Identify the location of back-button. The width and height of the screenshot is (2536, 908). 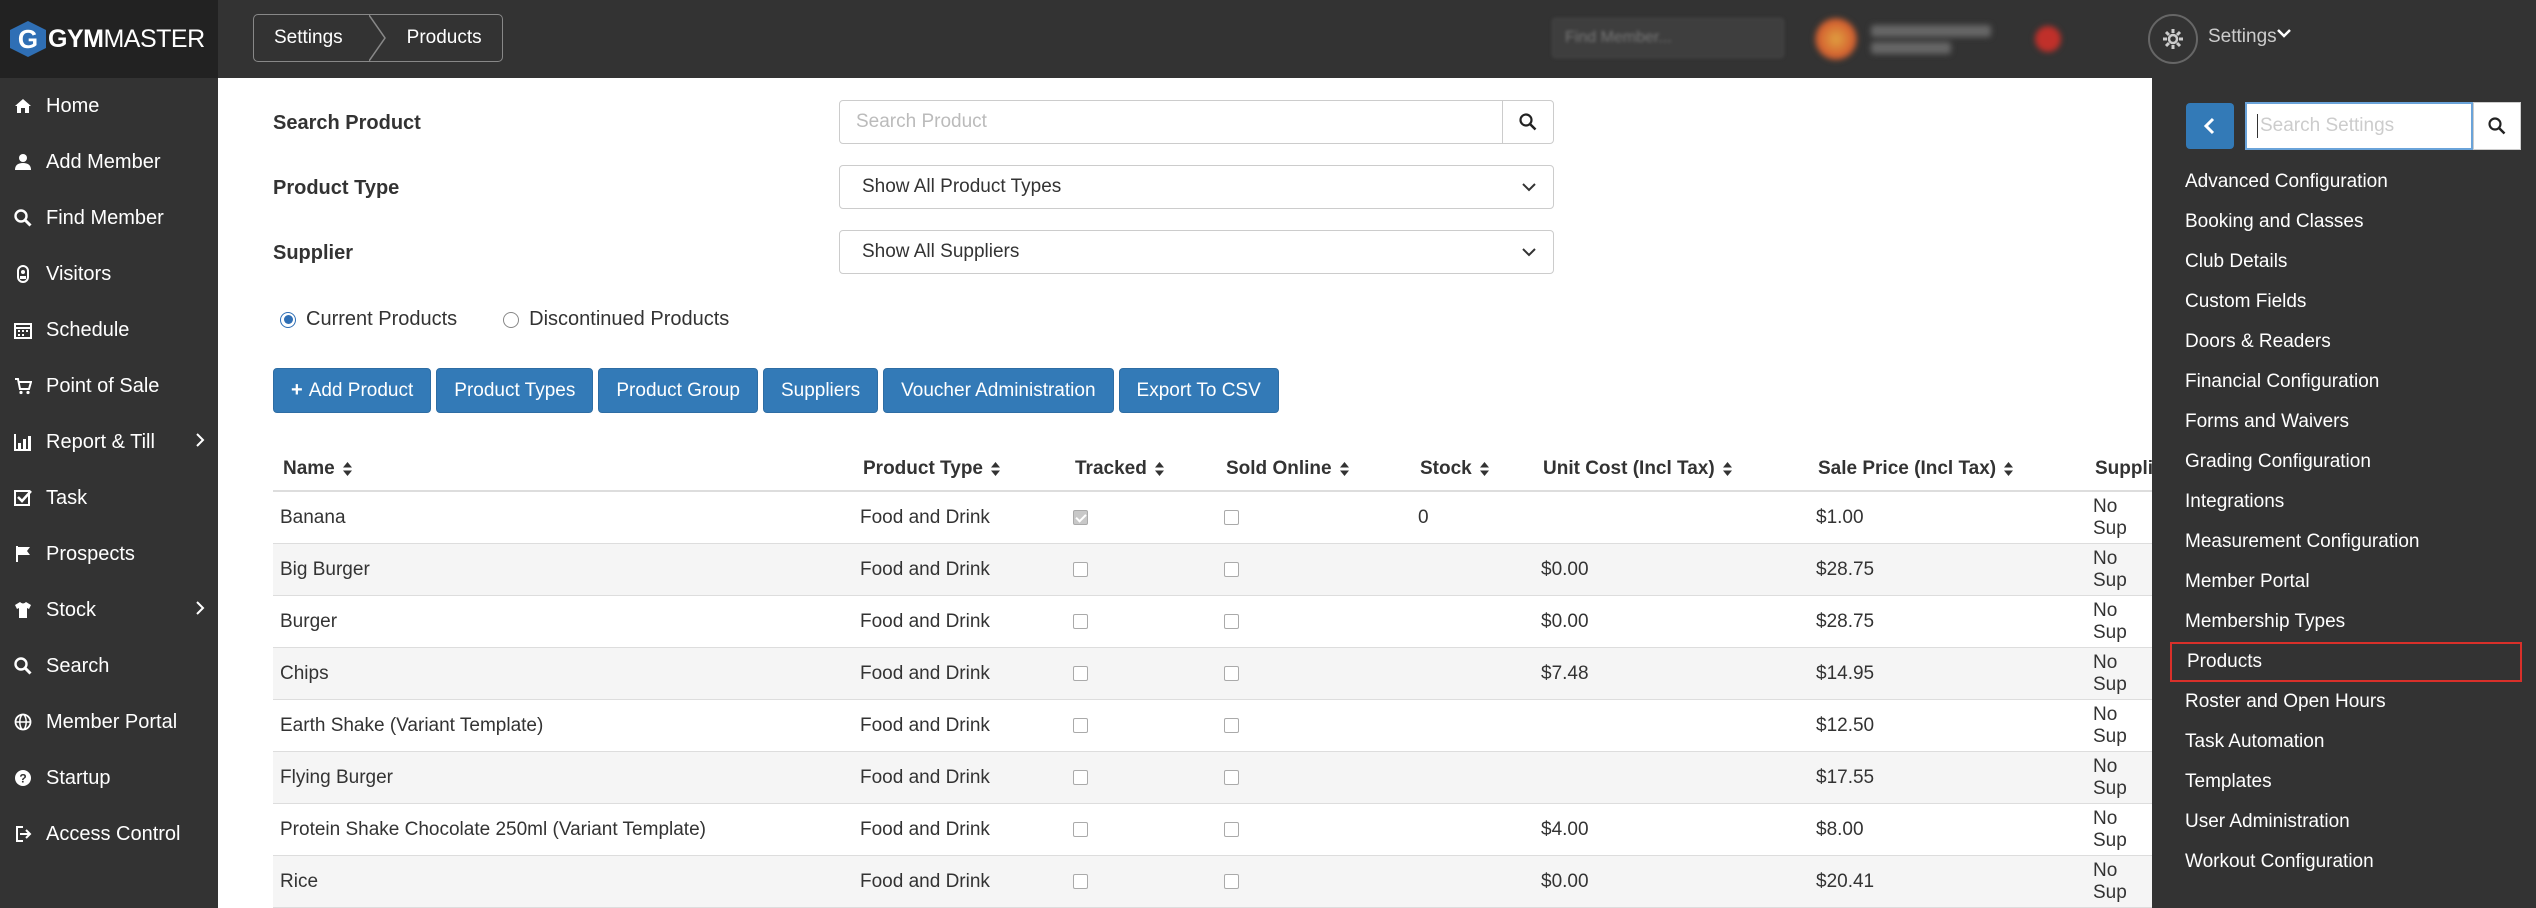
(2210, 126).